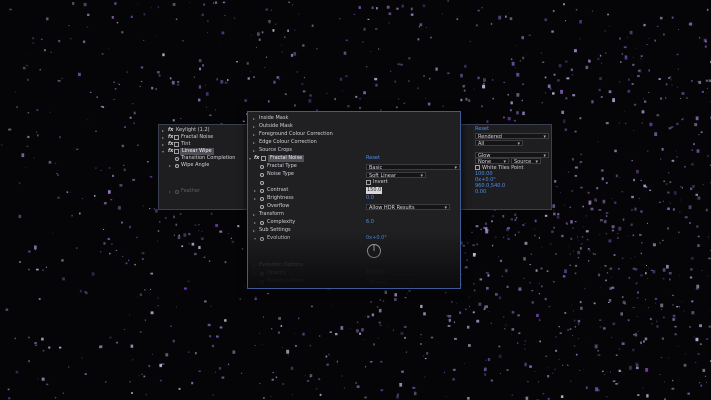 The image size is (711, 400). What do you see at coordinates (391, 282) in the screenshot?
I see `blending-mode-dropdown: Normal ▾` at bounding box center [391, 282].